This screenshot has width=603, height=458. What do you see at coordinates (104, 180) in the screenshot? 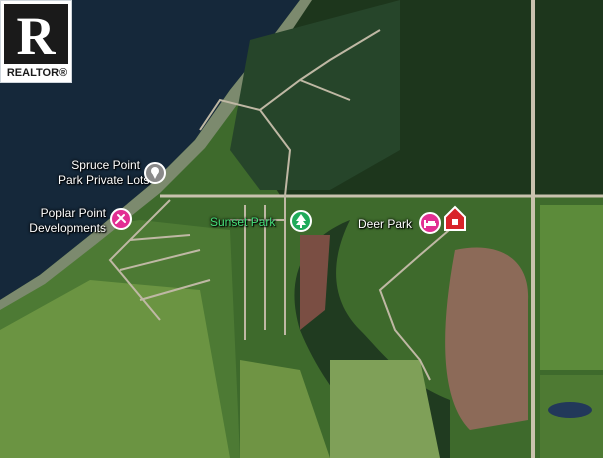
I see `spruce-point-label-line2: Park Private Lots` at bounding box center [104, 180].